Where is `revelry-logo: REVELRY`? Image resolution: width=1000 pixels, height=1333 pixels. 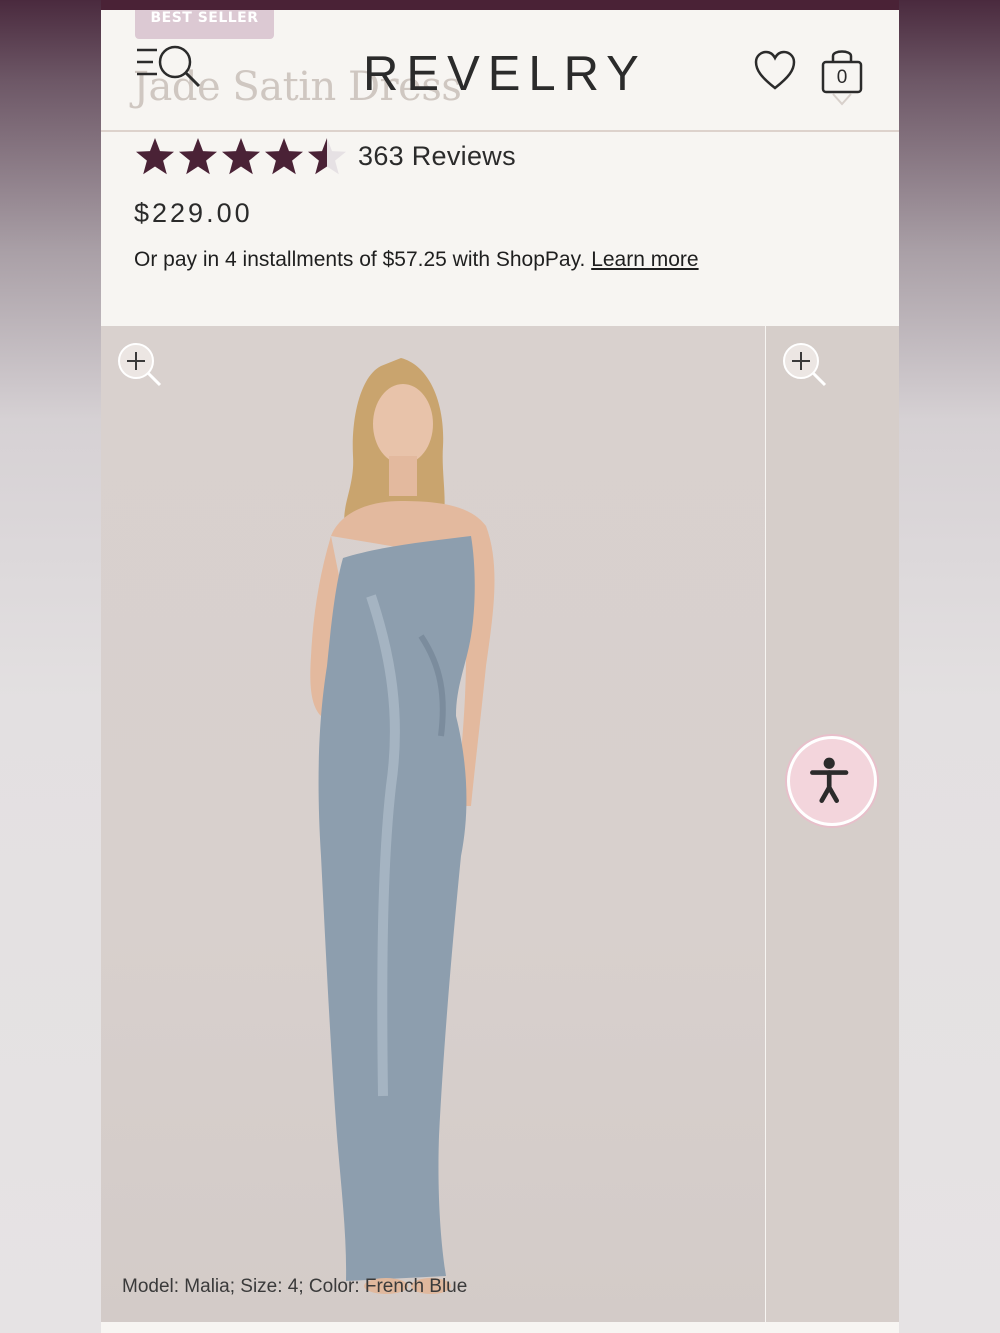
revelry-logo: REVELRY is located at coordinates (505, 74).